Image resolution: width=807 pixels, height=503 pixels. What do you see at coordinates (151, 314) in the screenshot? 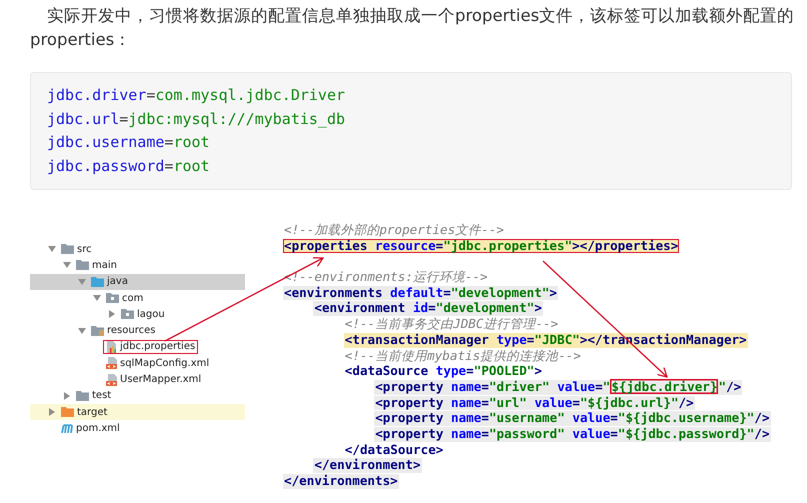
I see `tree-item-label: lagou` at bounding box center [151, 314].